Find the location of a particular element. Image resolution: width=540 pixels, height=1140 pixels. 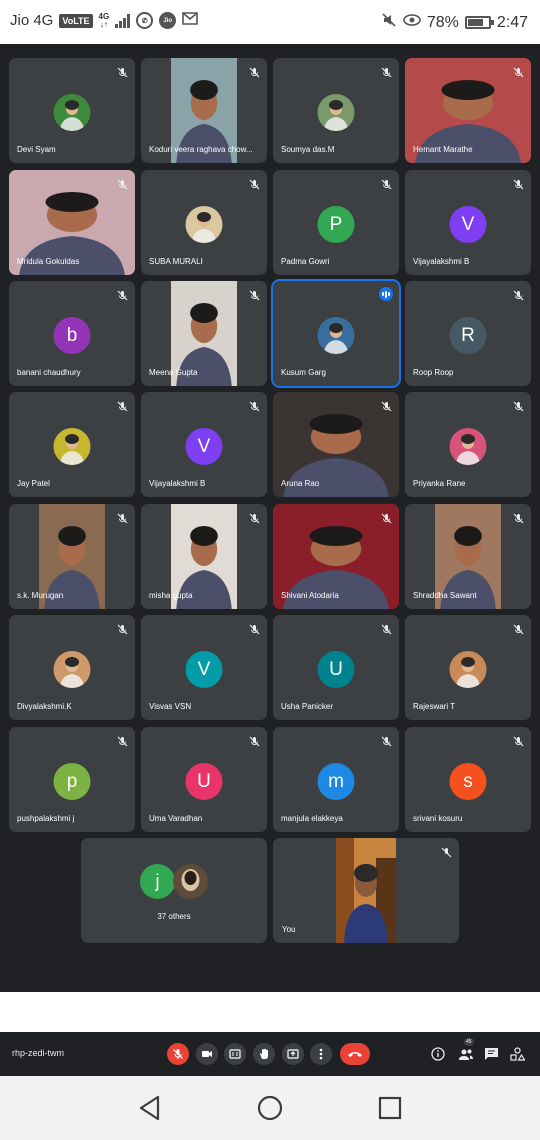

status-left: Jio 4G VoLTE 4G ↓↑ ✆ Jio is located at coordinates (104, 20).